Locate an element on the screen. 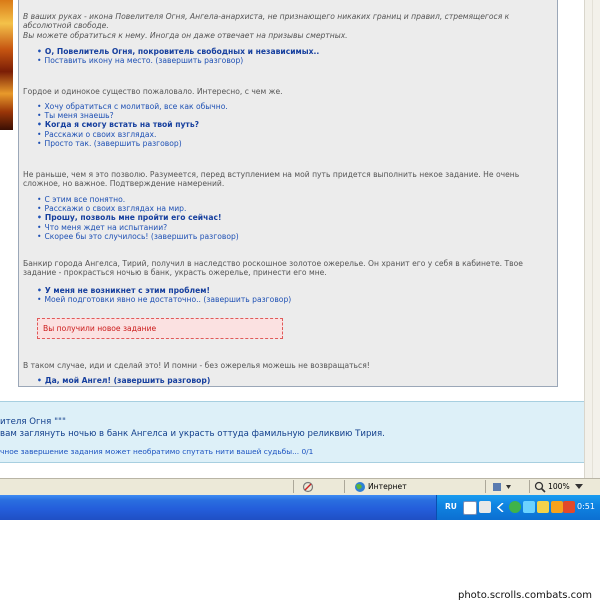  dialog-option: • Расскажи о своих взглядах. is located at coordinates (132, 134).